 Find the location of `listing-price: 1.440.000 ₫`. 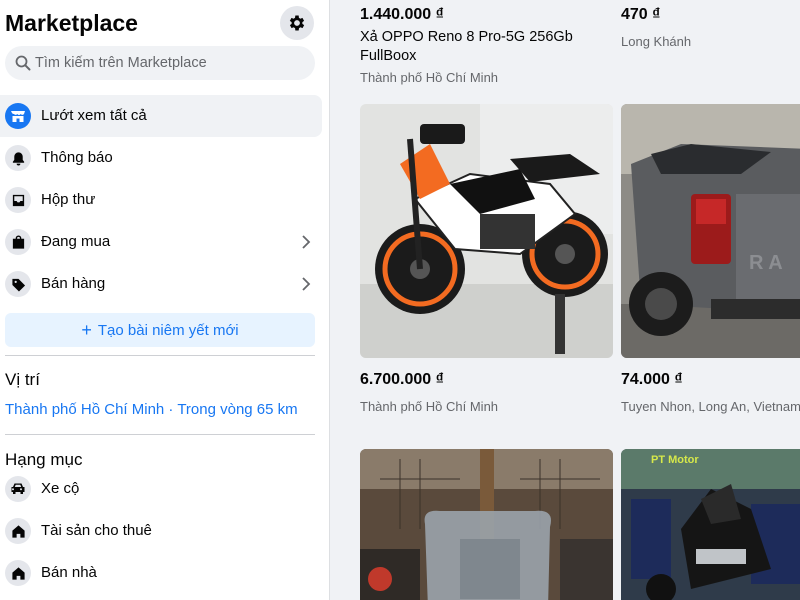

listing-price: 1.440.000 ₫ is located at coordinates (402, 14).